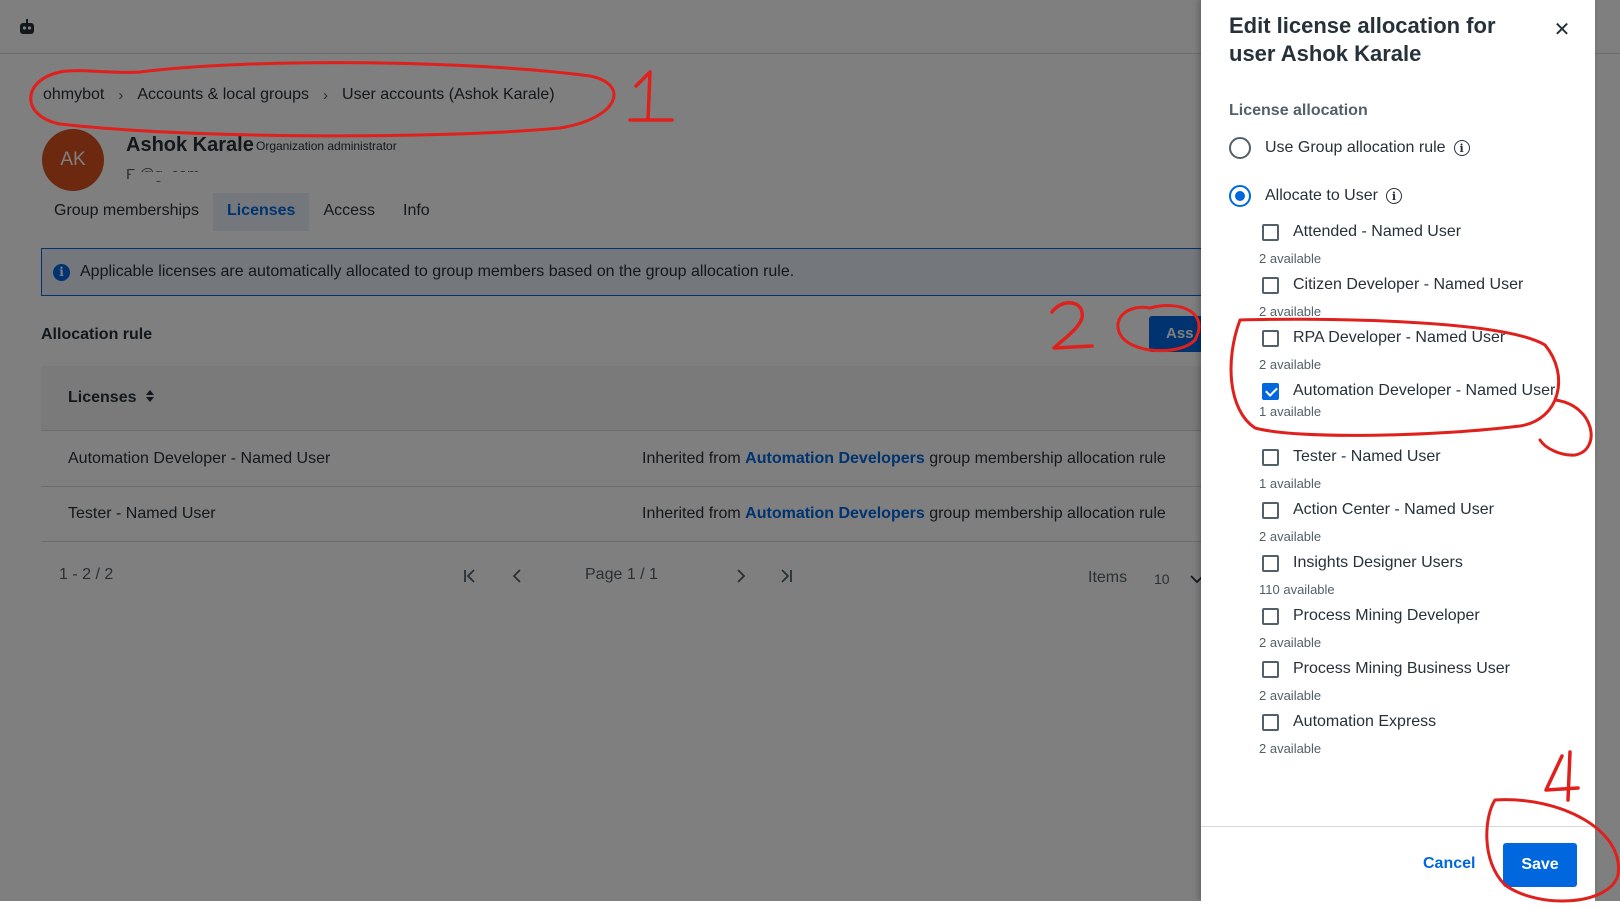 The width and height of the screenshot is (1620, 909). What do you see at coordinates (1378, 562) in the screenshot?
I see `license-name: Insights Designer Users` at bounding box center [1378, 562].